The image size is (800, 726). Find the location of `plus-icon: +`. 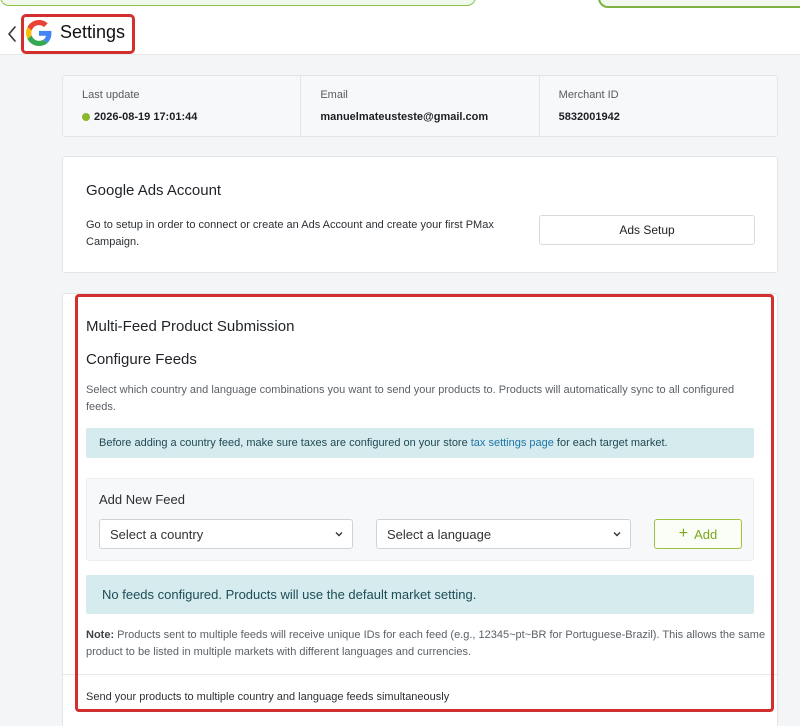

plus-icon: + is located at coordinates (683, 533).